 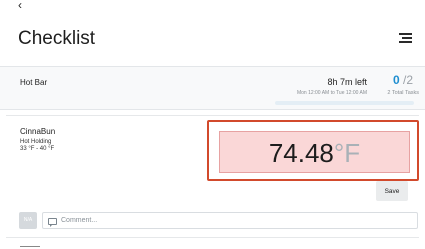 I want to click on time-range: Mon 12:00 AM to Tue 12:00 AM, so click(x=331, y=93).